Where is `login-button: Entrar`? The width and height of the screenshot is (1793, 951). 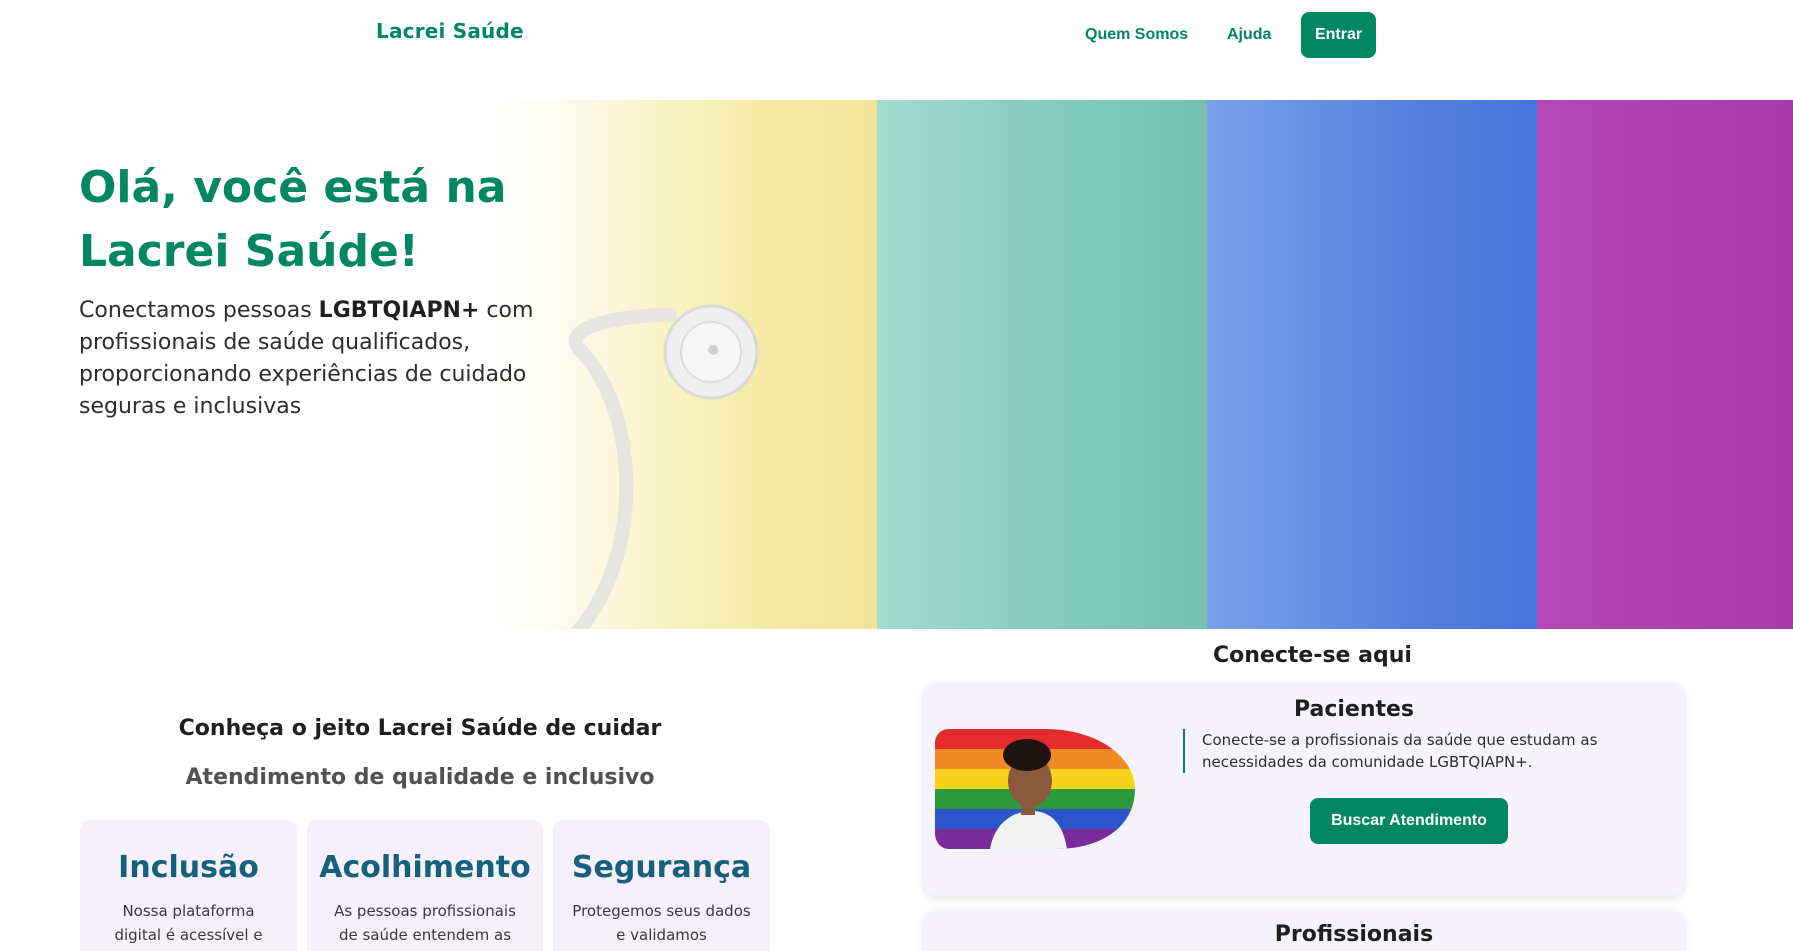 login-button: Entrar is located at coordinates (1338, 35).